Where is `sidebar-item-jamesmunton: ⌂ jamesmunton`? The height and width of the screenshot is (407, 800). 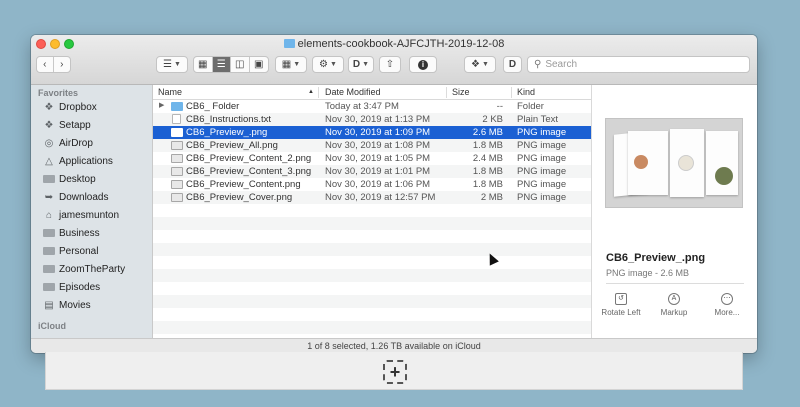
sidebar-item-jamesmunton: ⌂ jamesmunton is located at coordinates (81, 215).